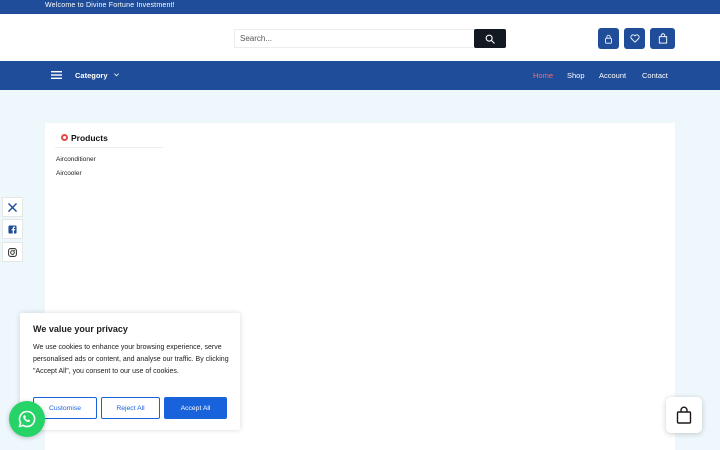 The image size is (720, 450). I want to click on x-icon, so click(12, 207).